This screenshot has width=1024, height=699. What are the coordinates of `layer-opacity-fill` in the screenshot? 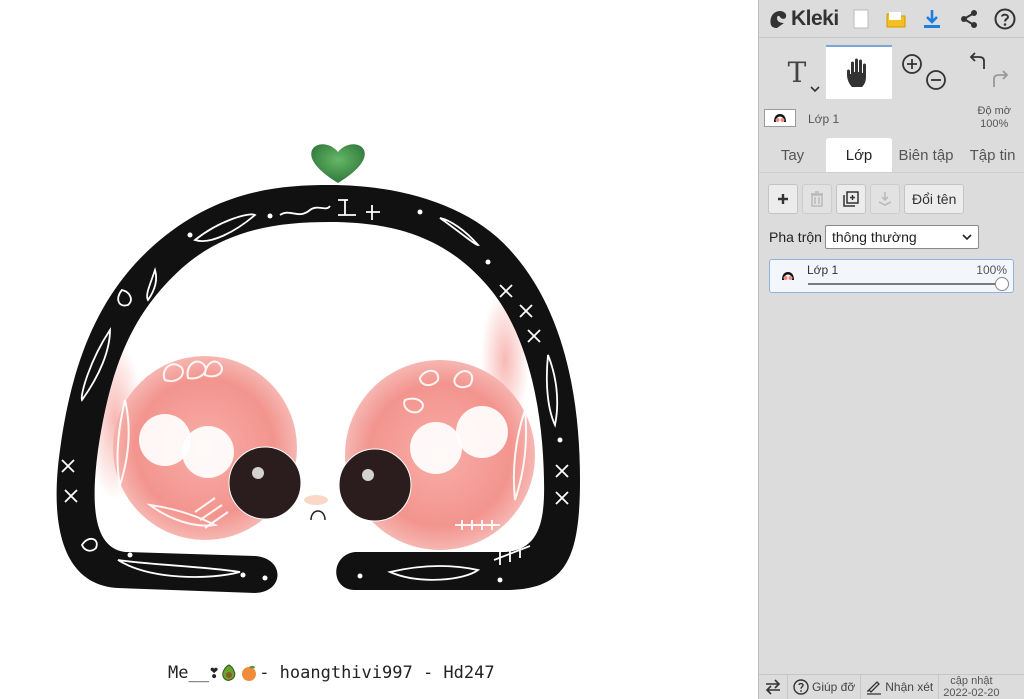 It's located at (905, 284).